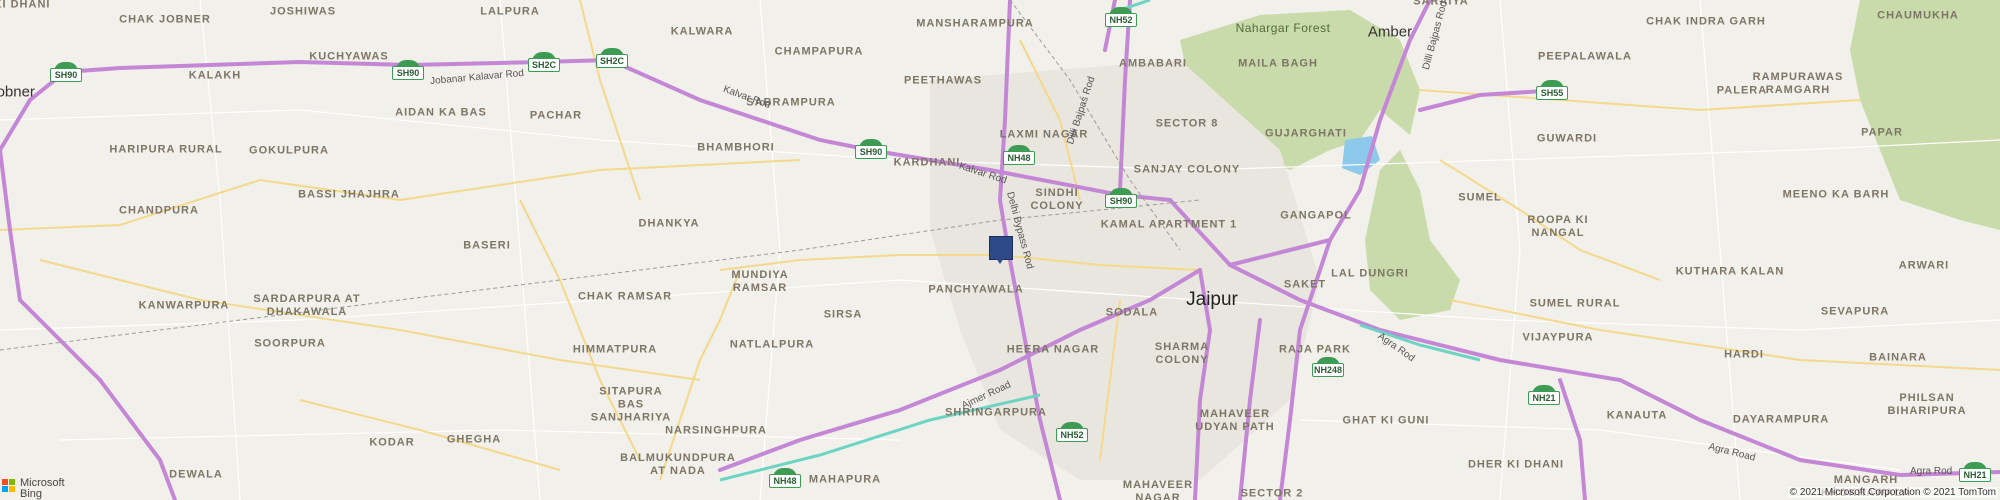 The width and height of the screenshot is (2000, 500). Describe the element at coordinates (1798, 83) in the screenshot. I see `place-label: RAMPURAWAS RAMGARH` at that location.